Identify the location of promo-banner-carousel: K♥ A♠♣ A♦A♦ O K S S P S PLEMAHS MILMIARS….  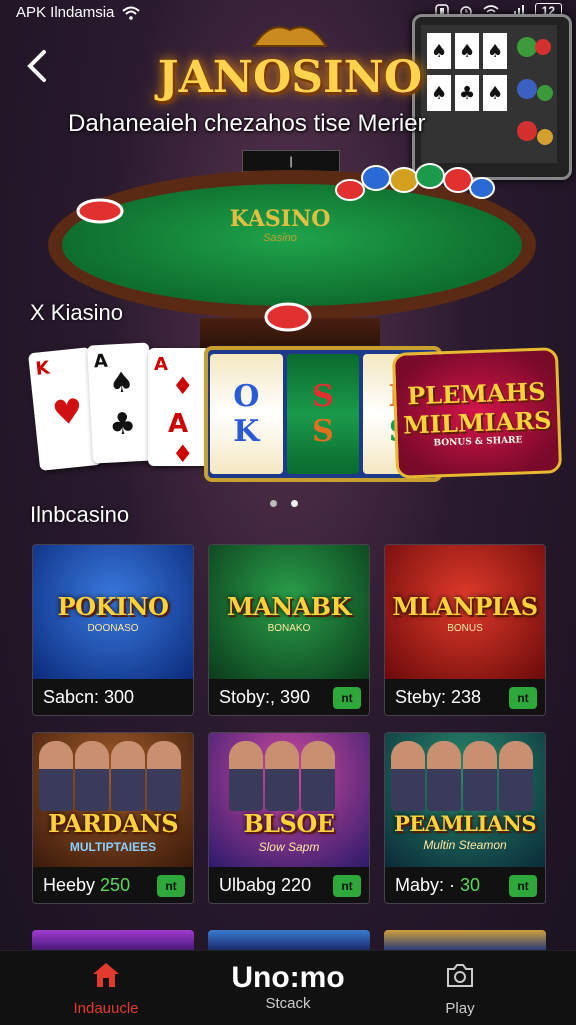
(295, 411).